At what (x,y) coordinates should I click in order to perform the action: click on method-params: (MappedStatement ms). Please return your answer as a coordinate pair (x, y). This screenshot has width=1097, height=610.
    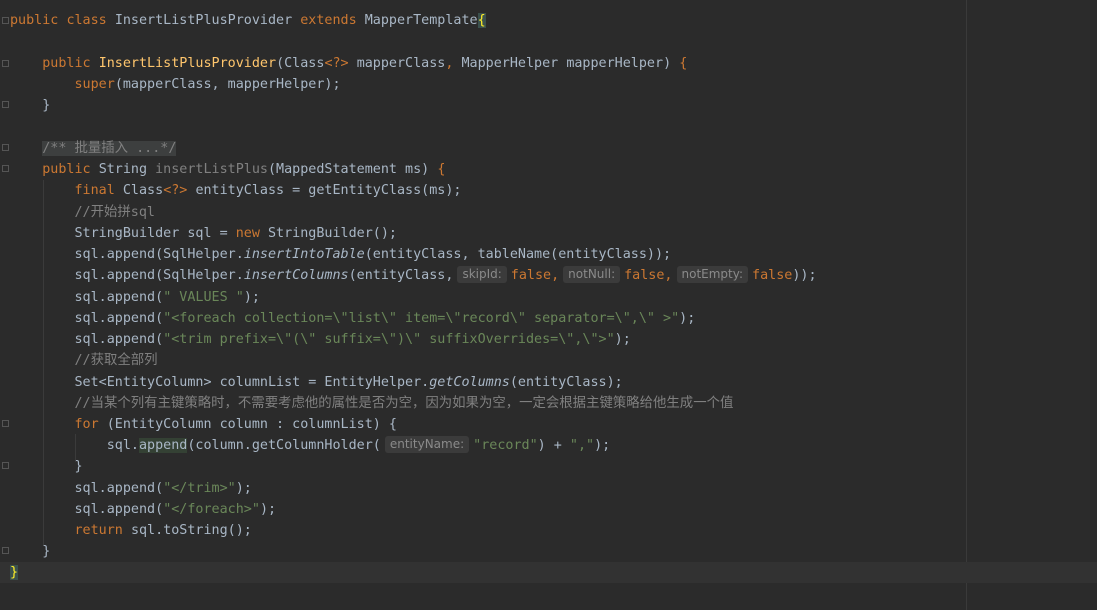
    Looking at the image, I should click on (349, 169).